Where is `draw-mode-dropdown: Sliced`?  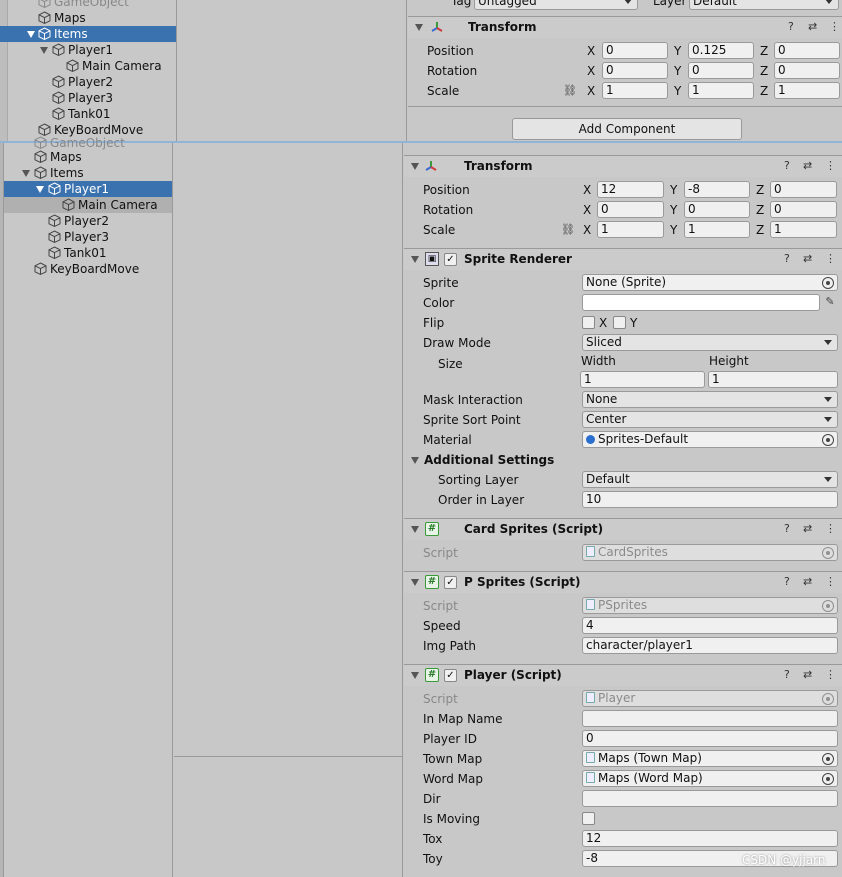 draw-mode-dropdown: Sliced is located at coordinates (710, 342).